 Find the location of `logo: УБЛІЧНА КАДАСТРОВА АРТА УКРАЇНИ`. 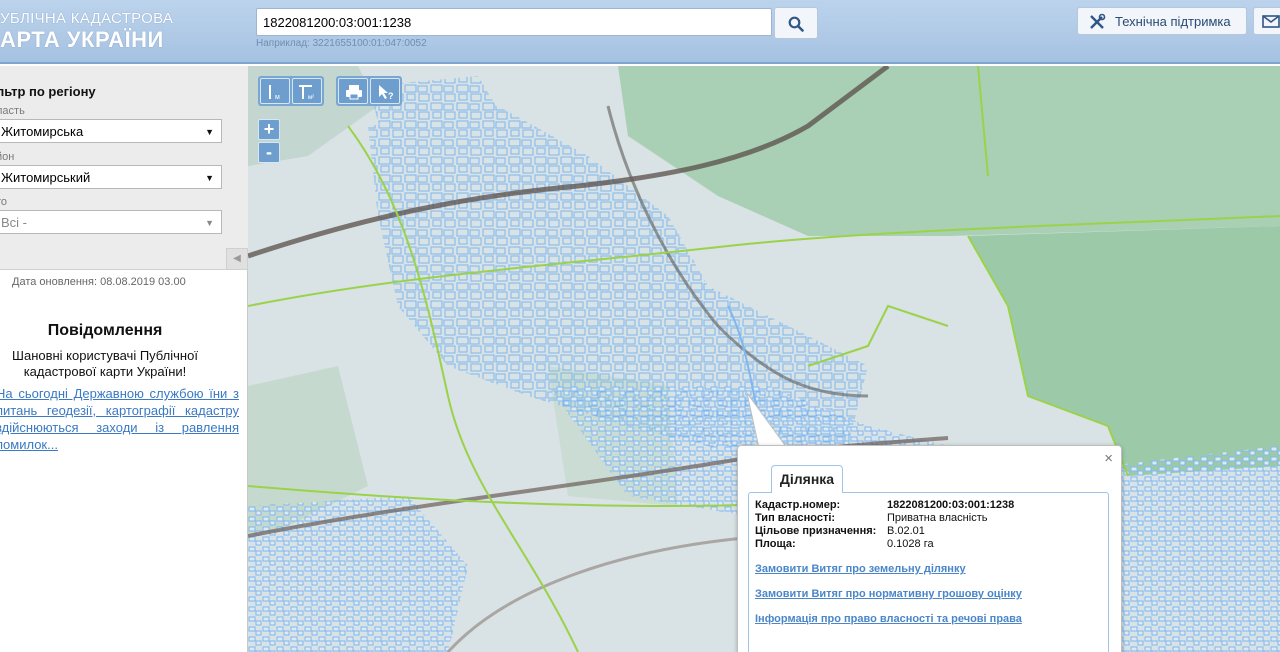

logo: УБЛІЧНА КАДАСТРОВА АРТА УКРАЇНИ is located at coordinates (86, 31).